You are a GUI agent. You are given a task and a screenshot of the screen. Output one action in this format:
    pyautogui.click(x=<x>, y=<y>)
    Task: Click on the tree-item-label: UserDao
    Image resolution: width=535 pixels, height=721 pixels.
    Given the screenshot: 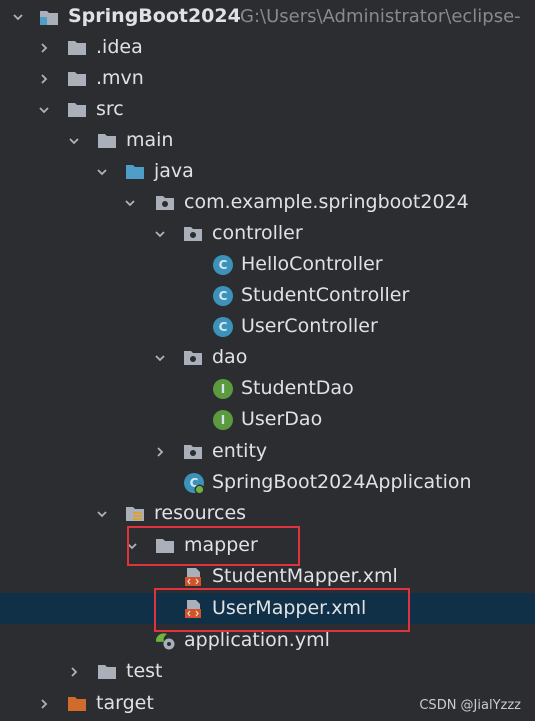 What is the action you would take?
    pyautogui.click(x=282, y=419)
    